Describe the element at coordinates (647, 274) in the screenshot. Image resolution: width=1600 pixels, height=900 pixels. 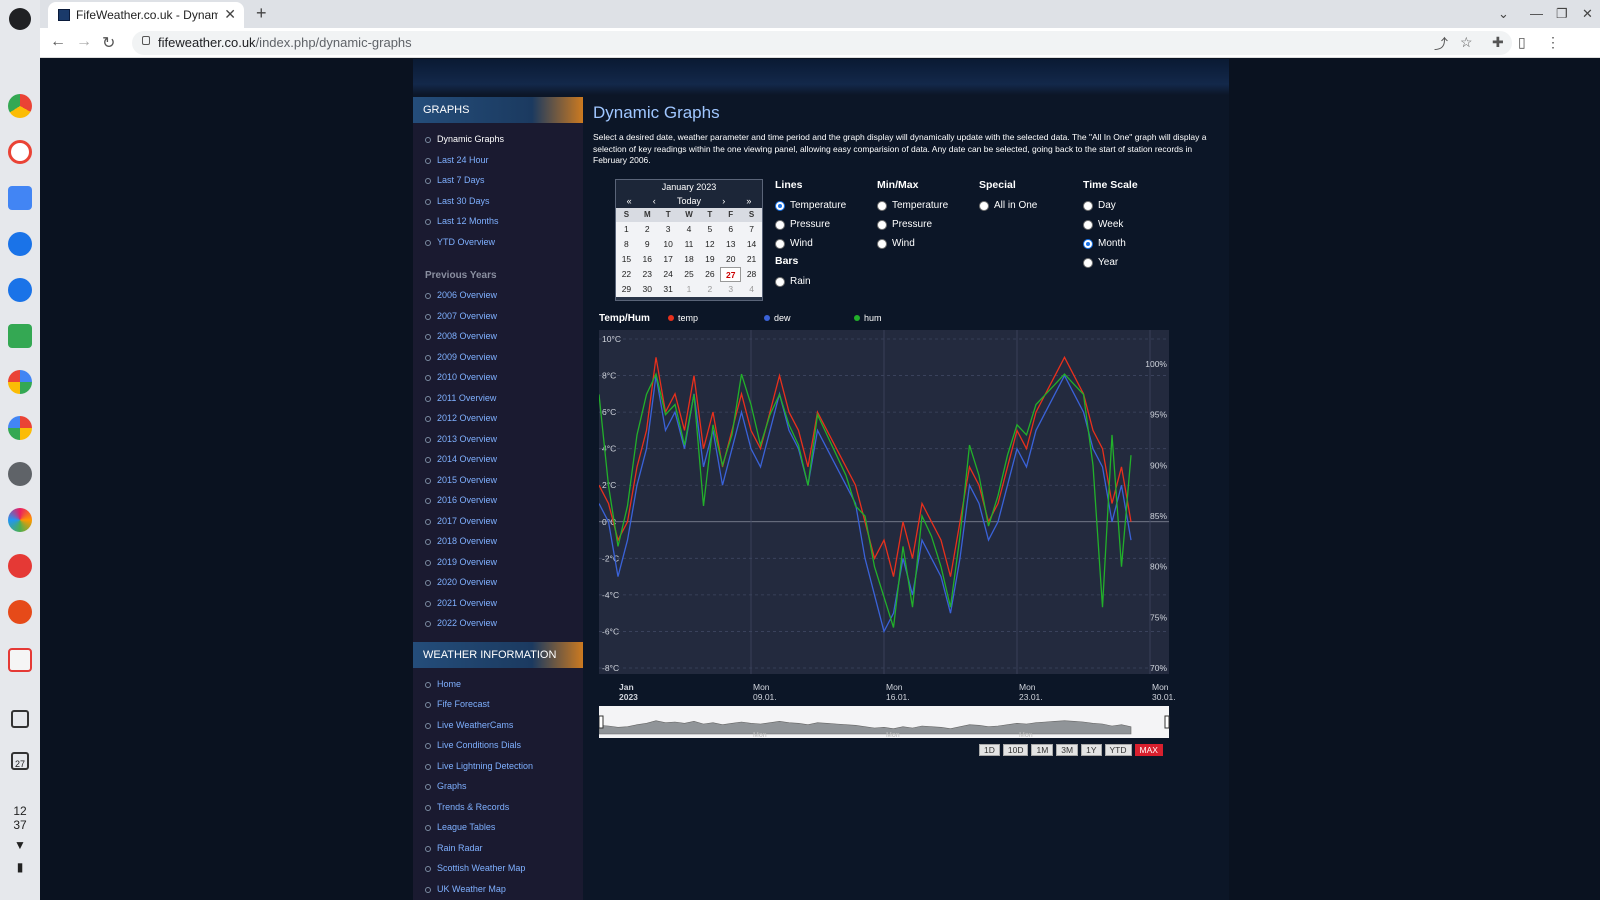
I see `calendar-day: 23` at that location.